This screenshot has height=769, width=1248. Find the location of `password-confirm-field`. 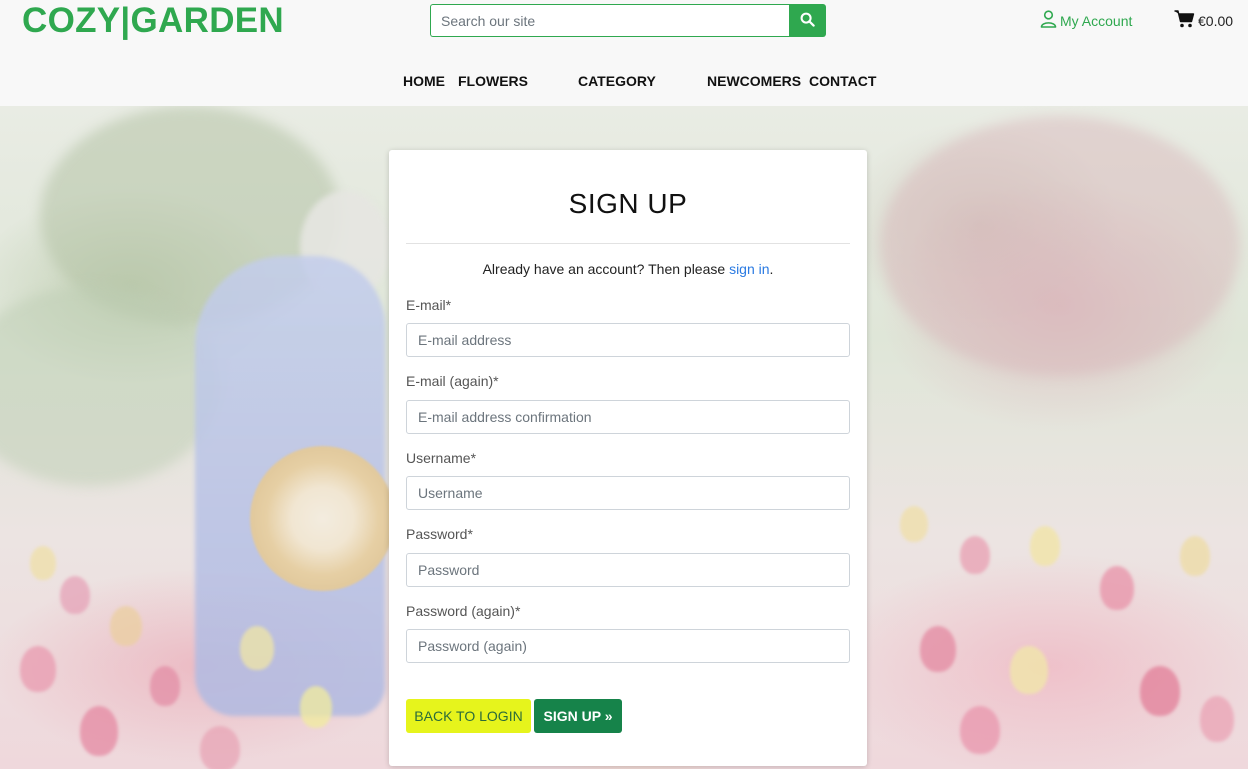

password-confirm-field is located at coordinates (628, 646).